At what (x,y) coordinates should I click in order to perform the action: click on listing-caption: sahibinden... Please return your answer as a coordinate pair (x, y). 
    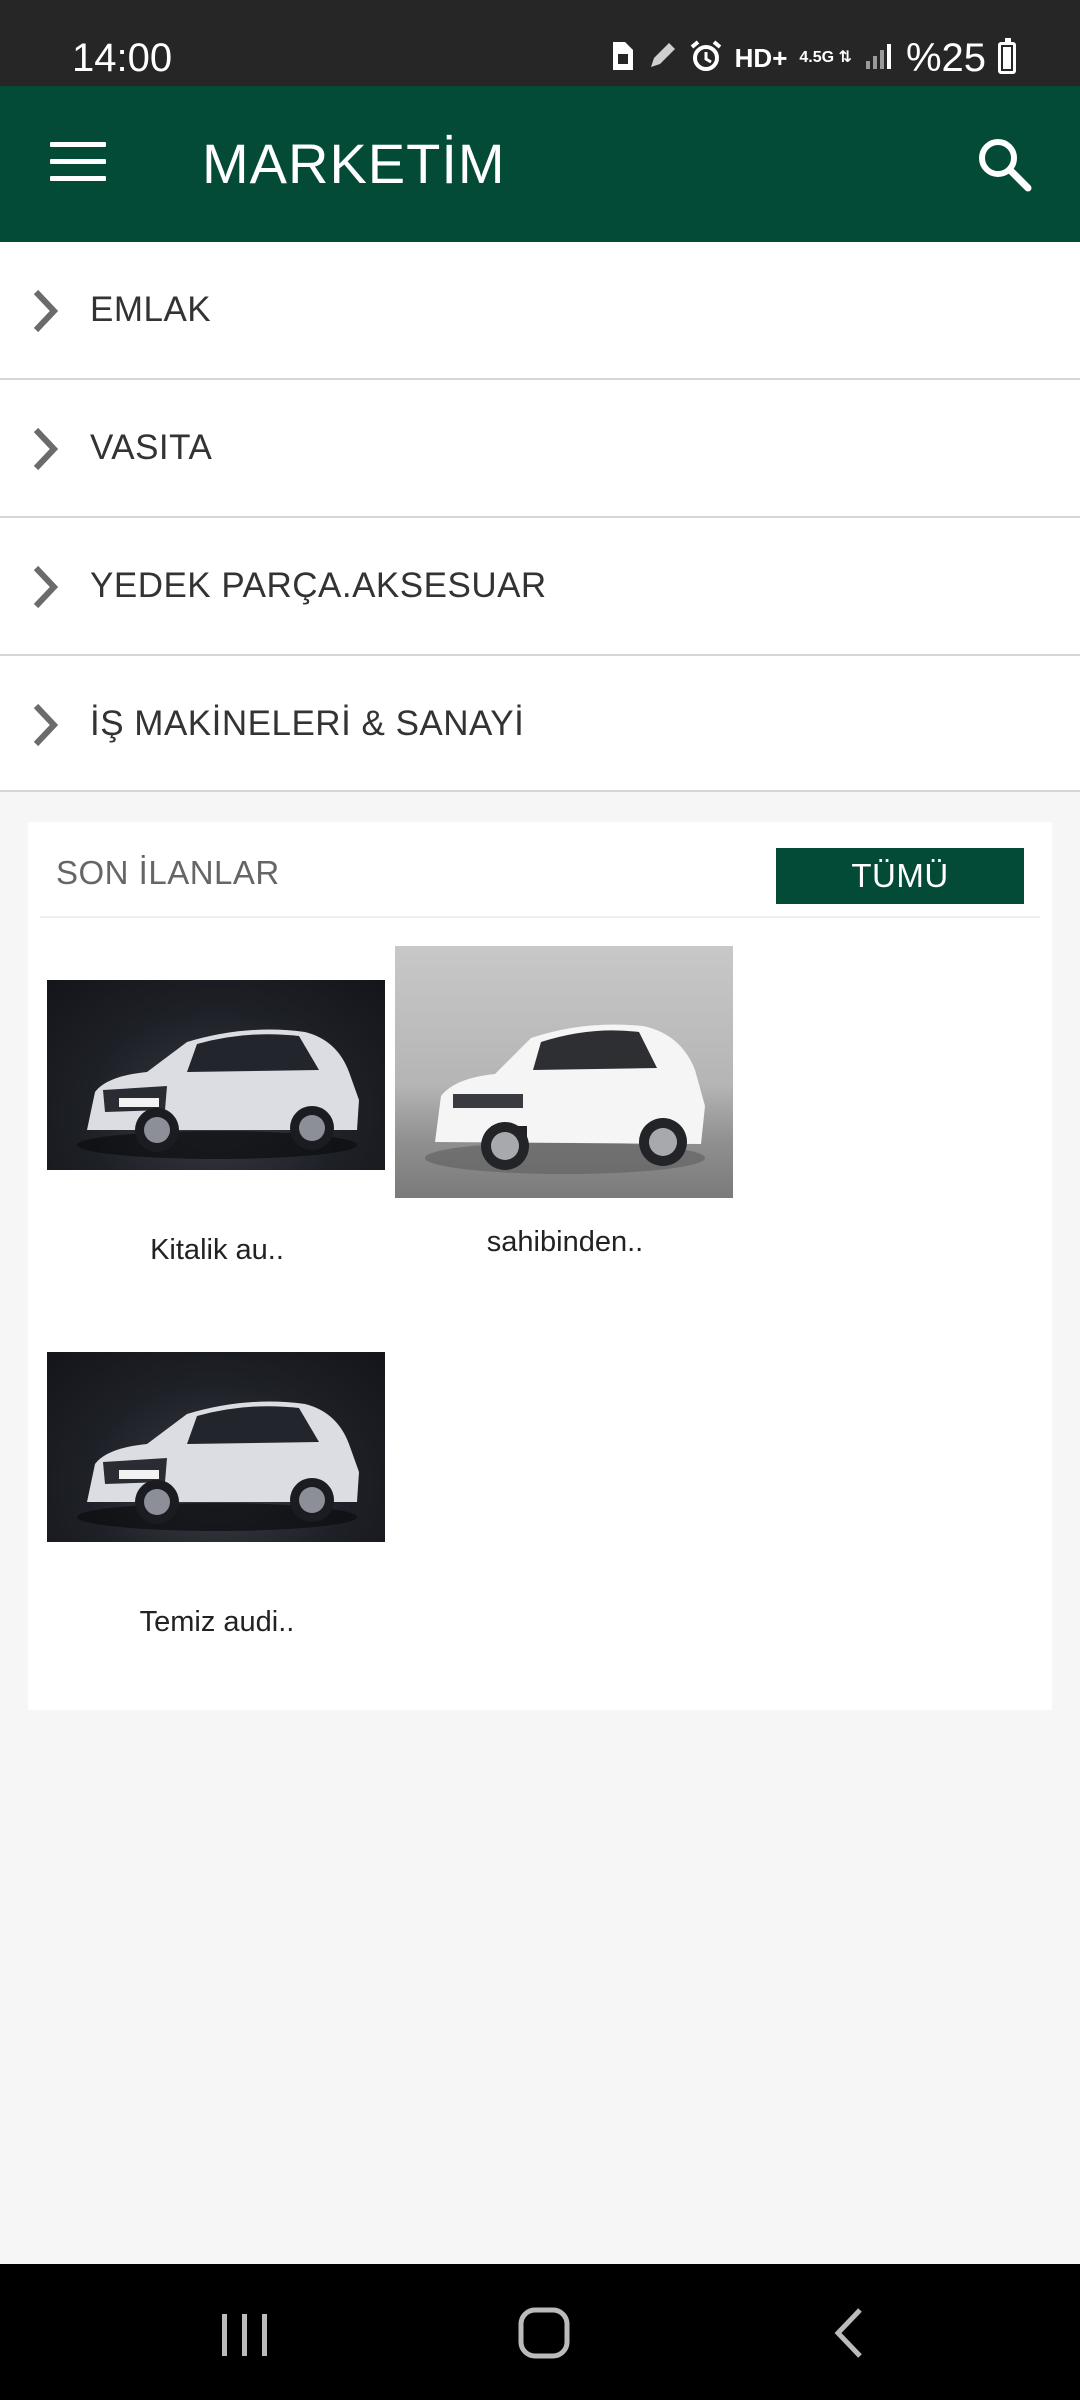
    Looking at the image, I should click on (565, 1242).